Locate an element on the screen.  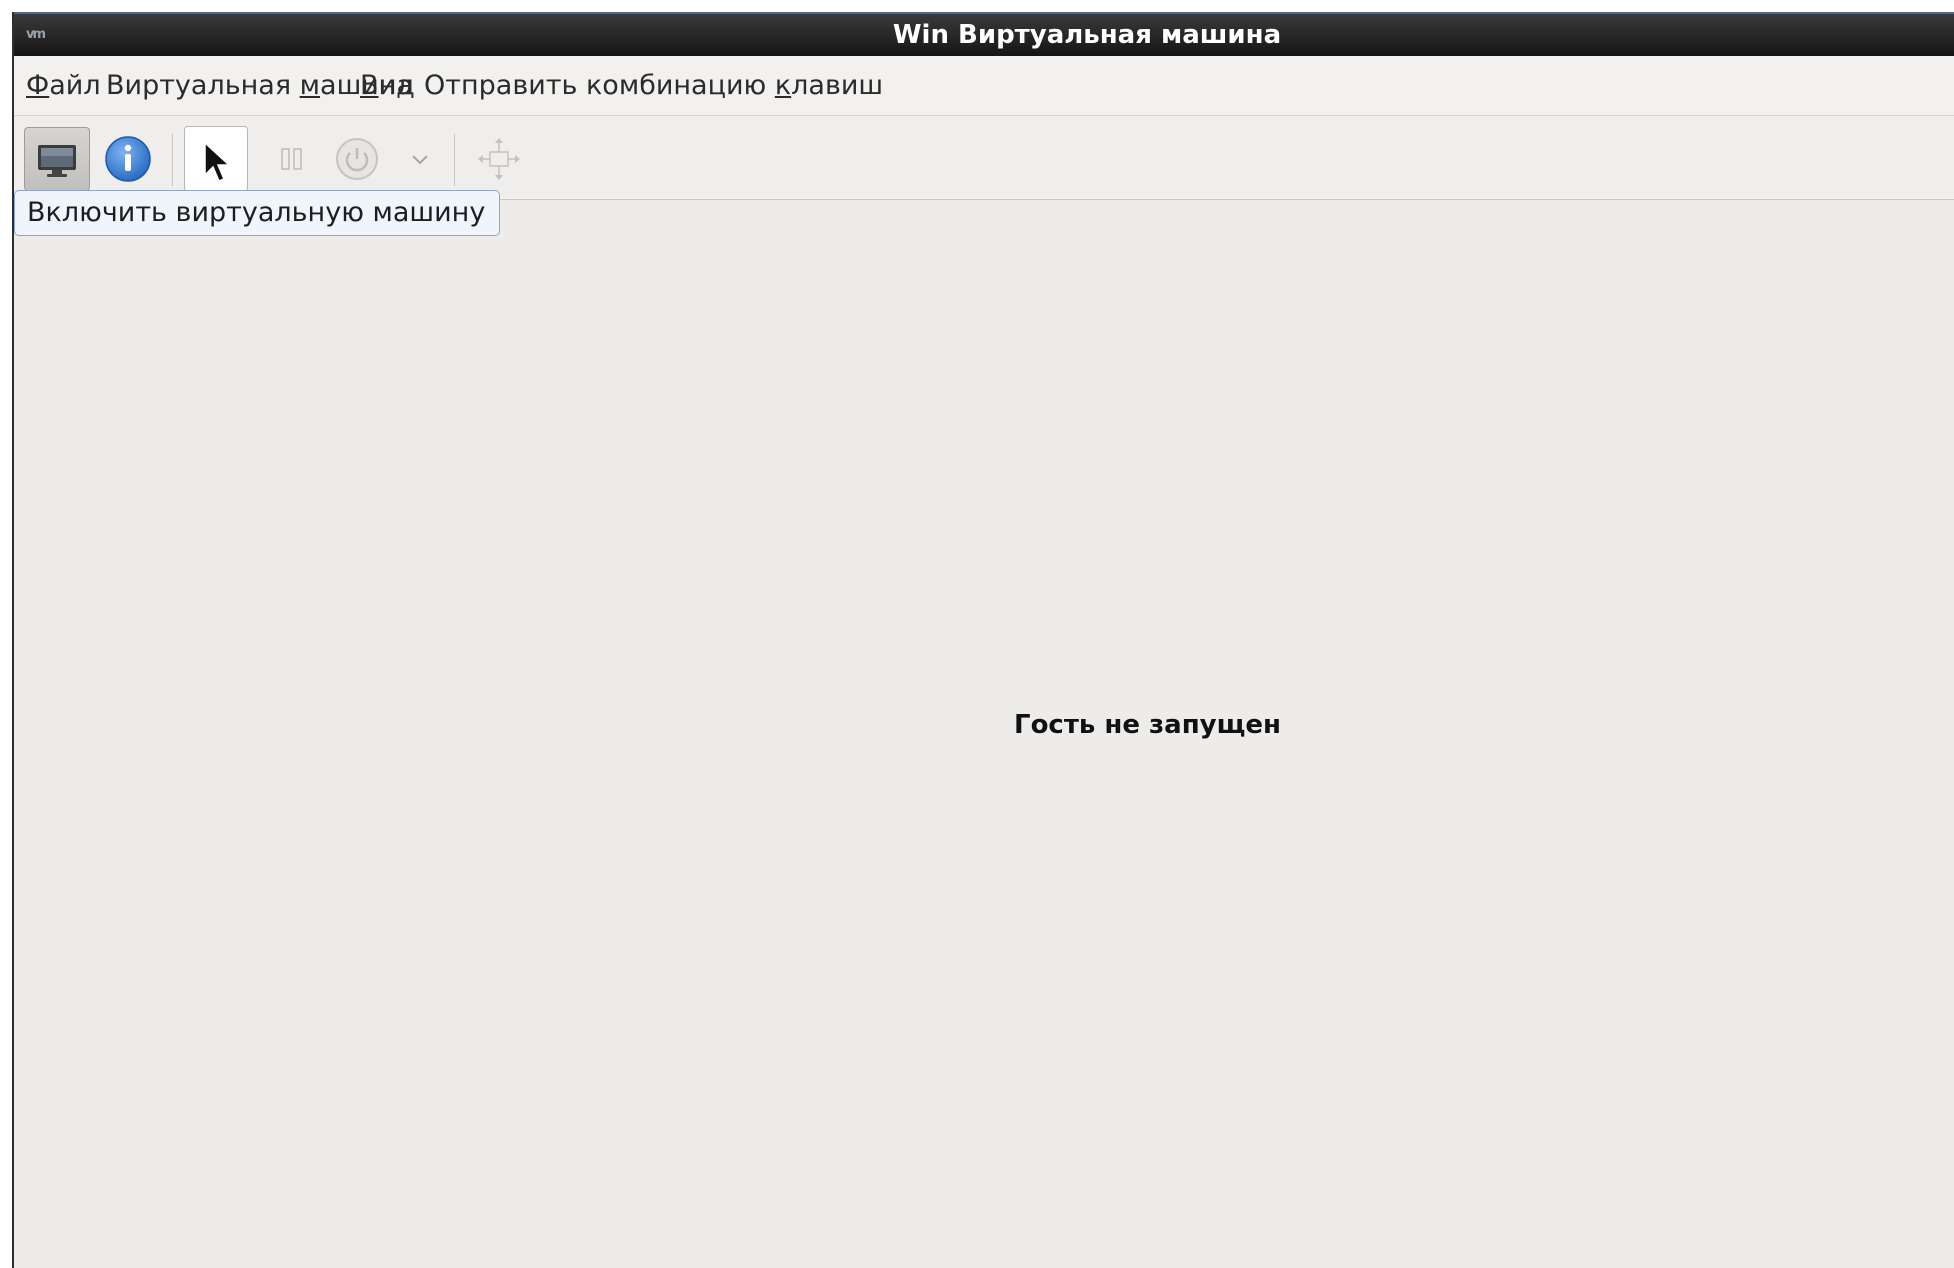
power-icon is located at coordinates (357, 159).